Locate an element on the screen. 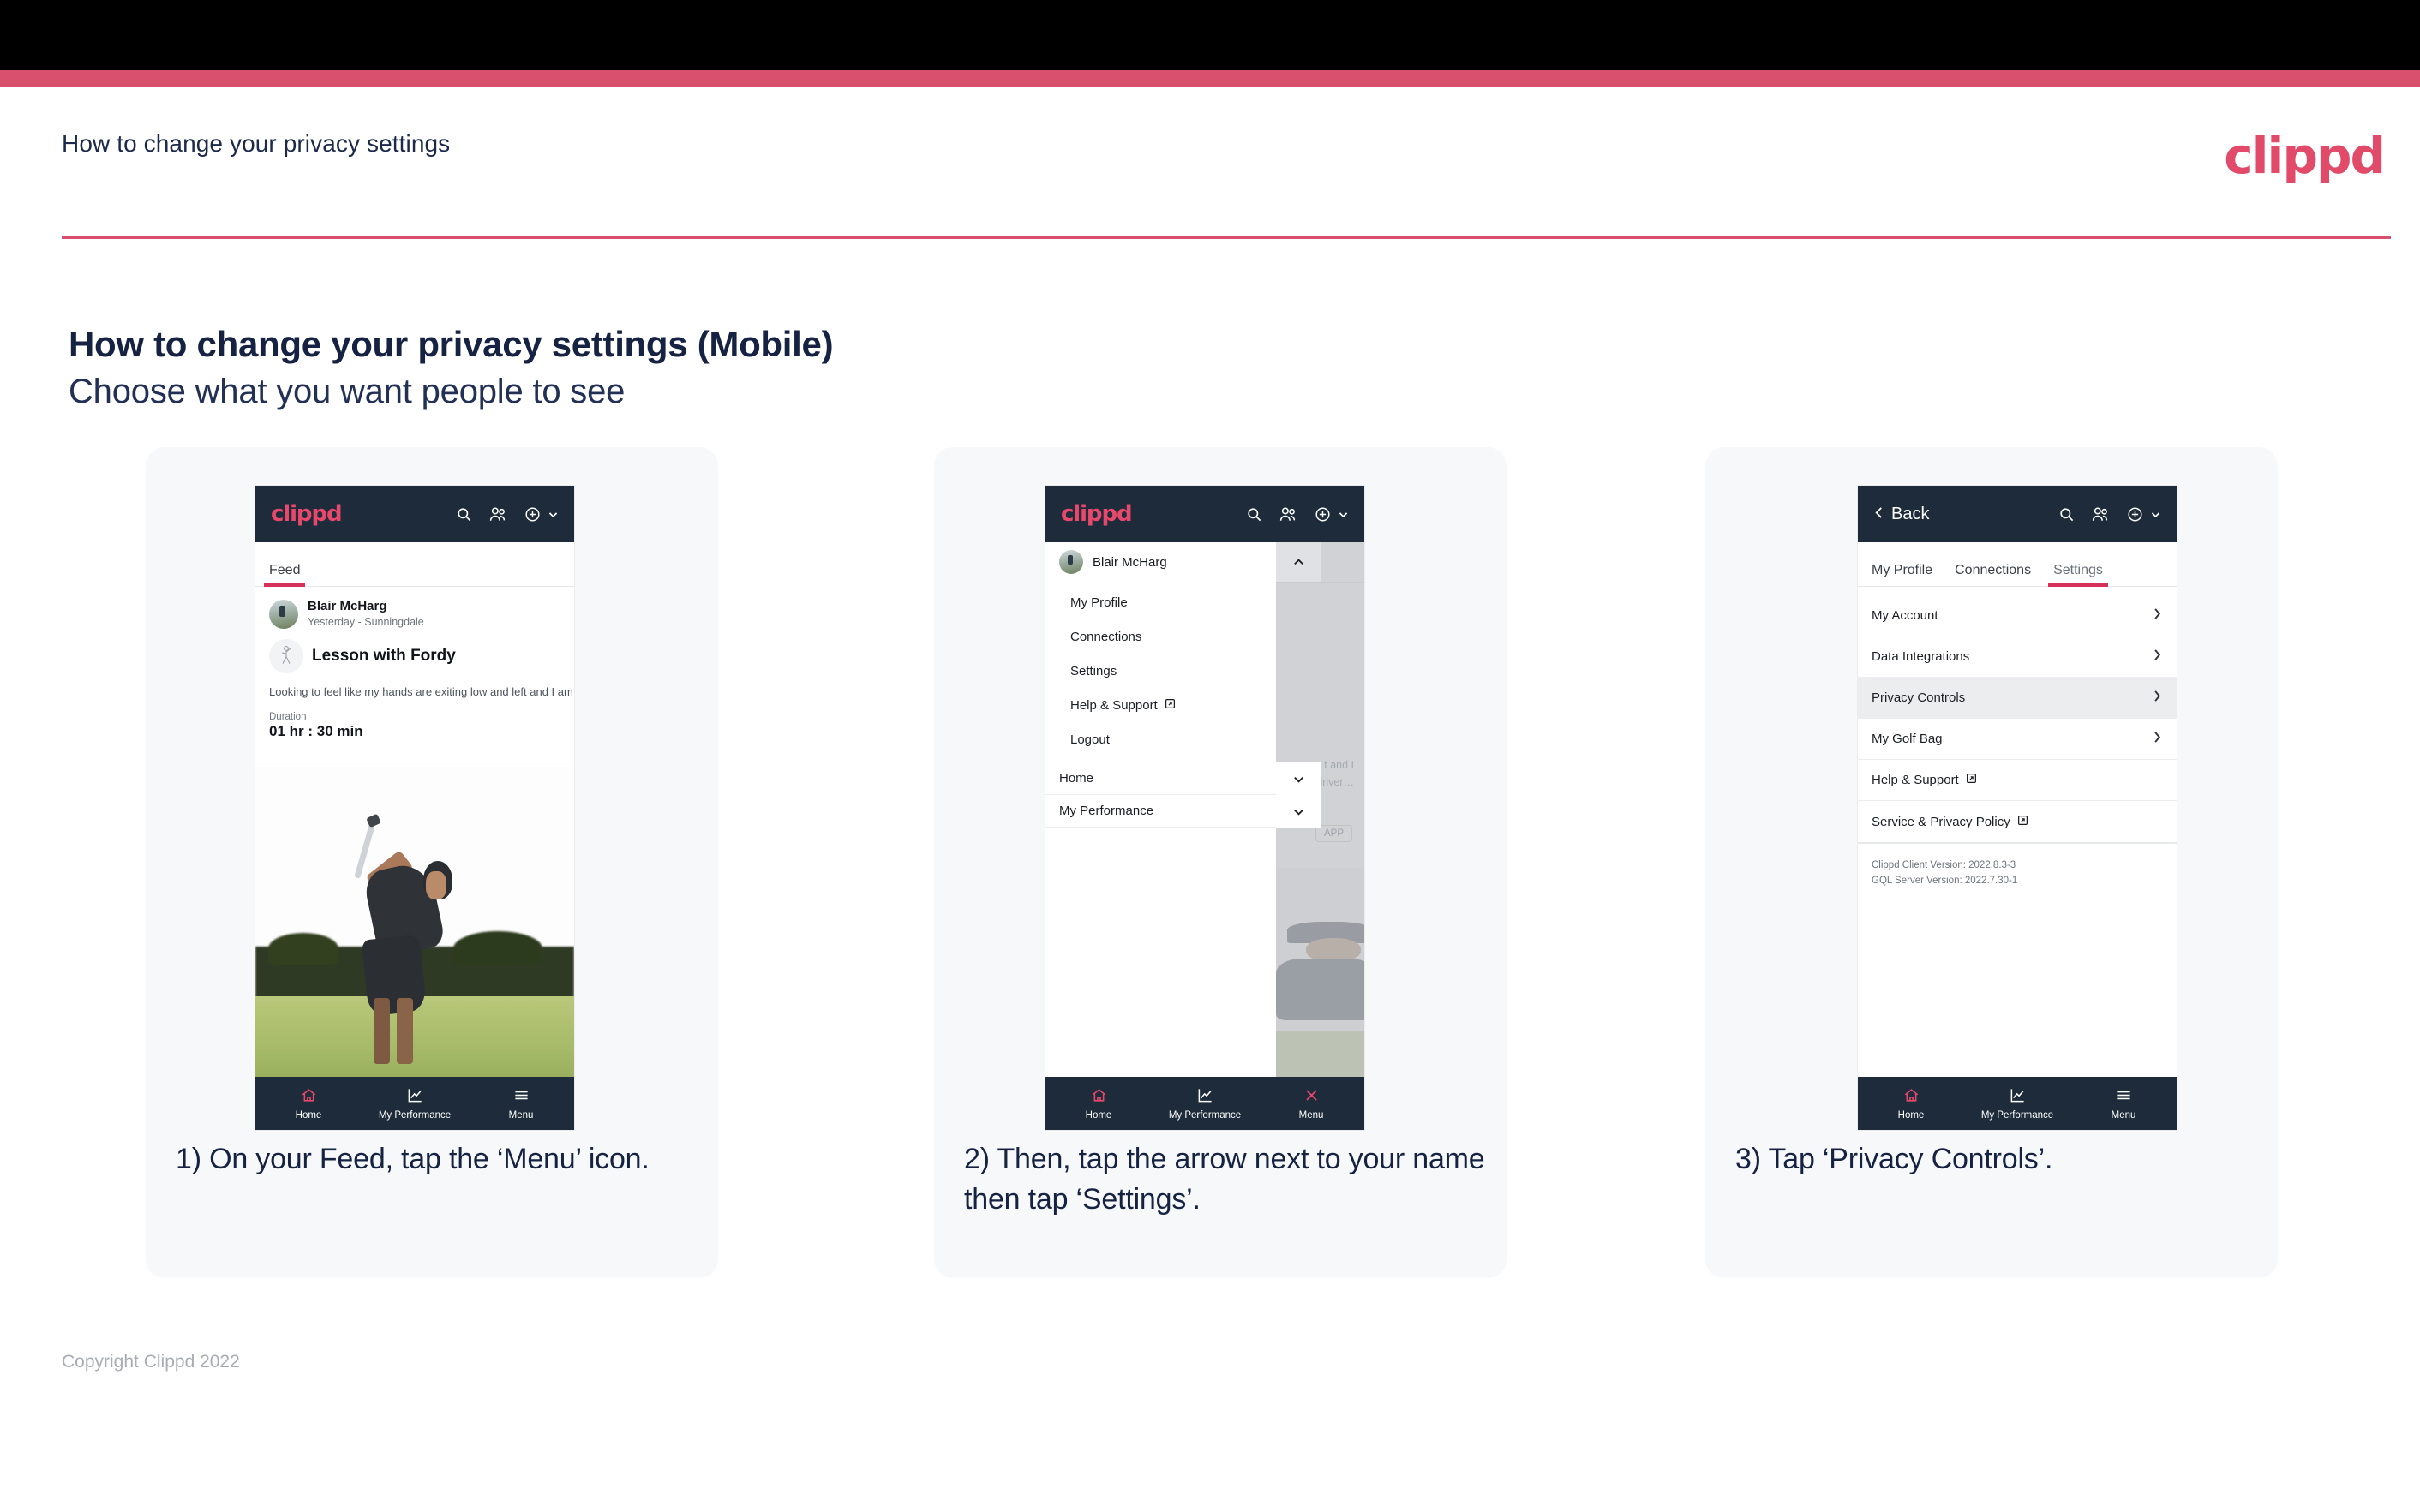 The width and height of the screenshot is (2420, 1512). bottom-nav-menu-label: Menu is located at coordinates (521, 1115).